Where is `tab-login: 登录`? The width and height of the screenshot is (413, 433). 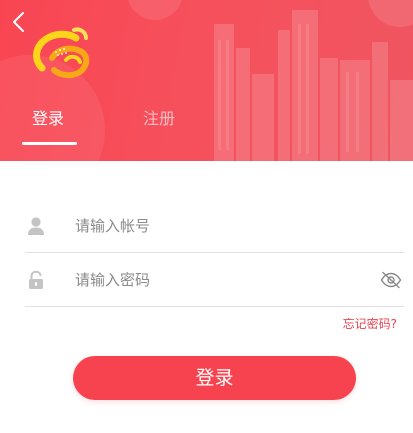 tab-login: 登录 is located at coordinates (48, 119).